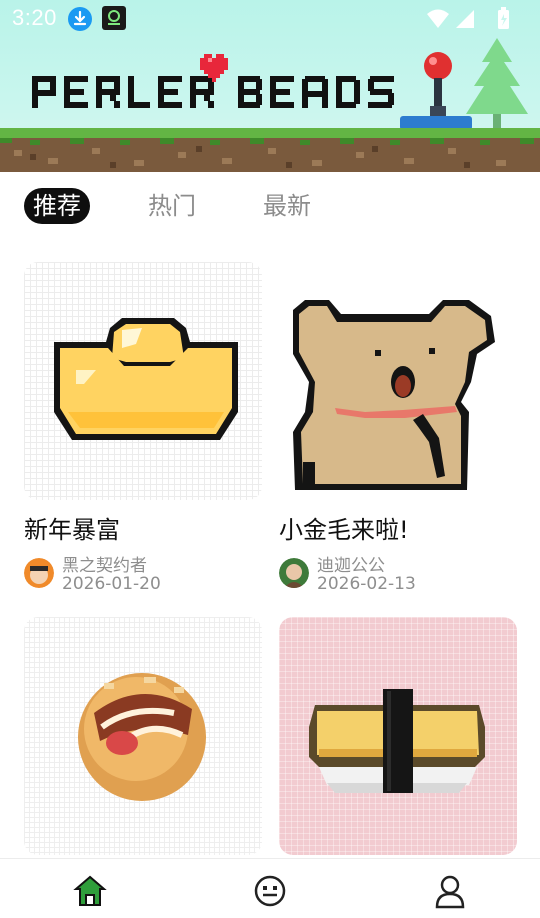  What do you see at coordinates (72, 527) in the screenshot?
I see `card-title: 新年暴富` at bounding box center [72, 527].